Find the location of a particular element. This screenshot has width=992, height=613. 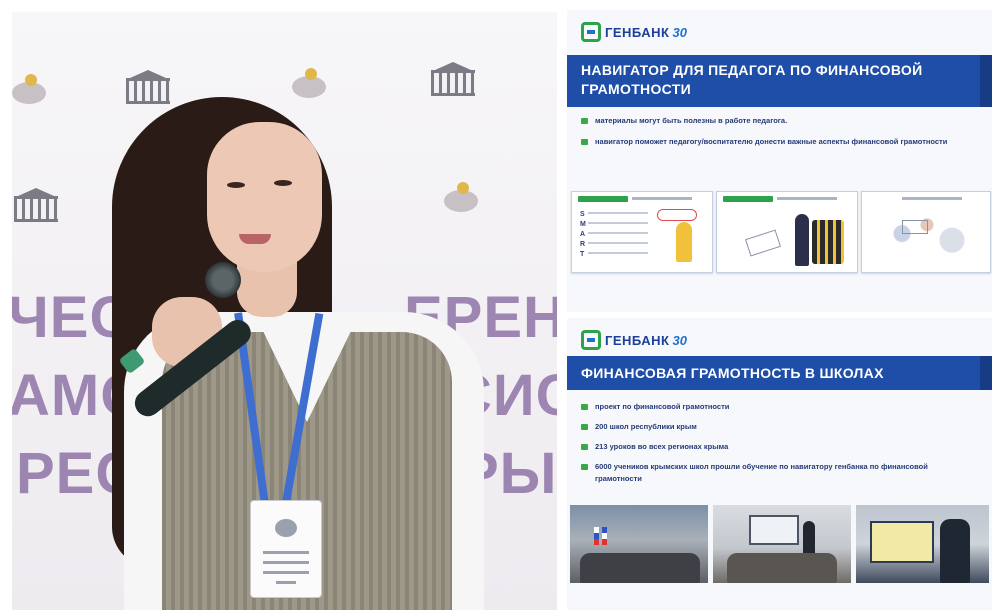

name-badge is located at coordinates (286, 549).